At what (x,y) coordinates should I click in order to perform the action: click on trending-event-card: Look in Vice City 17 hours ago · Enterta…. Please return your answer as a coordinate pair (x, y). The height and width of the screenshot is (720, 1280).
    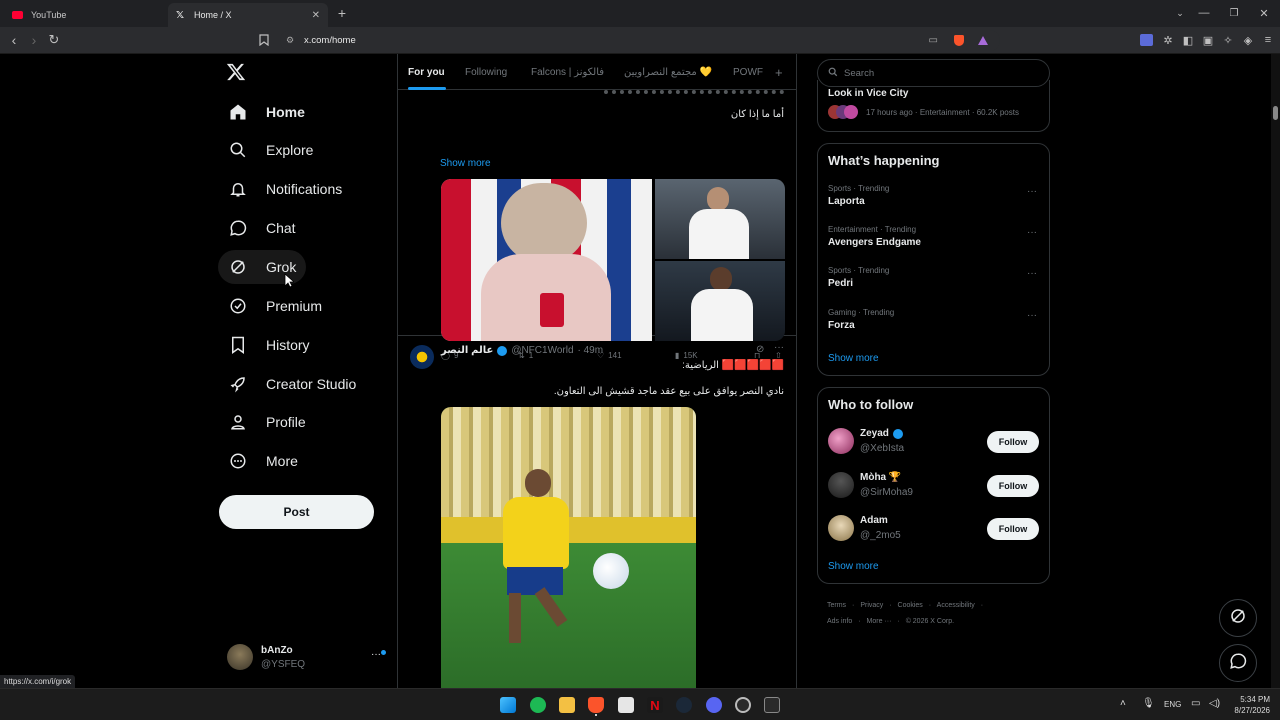
    Looking at the image, I should click on (933, 106).